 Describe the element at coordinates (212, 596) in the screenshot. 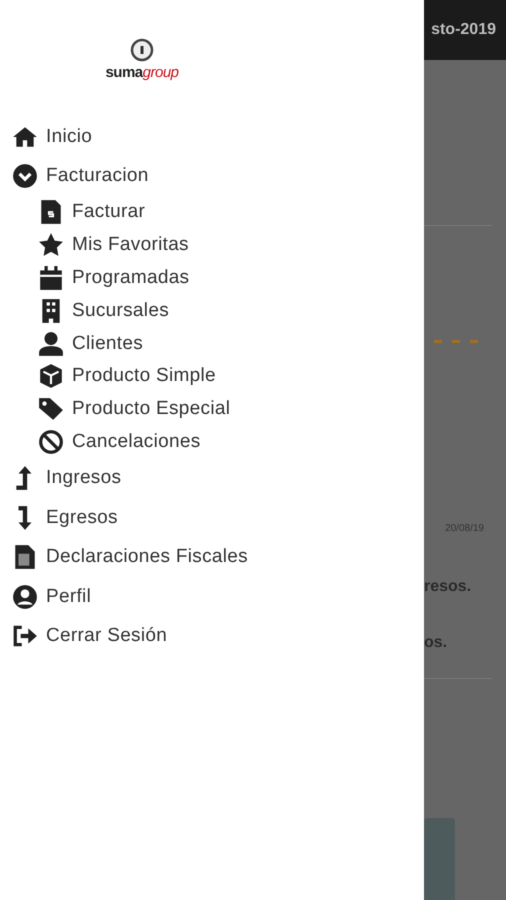

I see `menu-item: Perfil` at that location.